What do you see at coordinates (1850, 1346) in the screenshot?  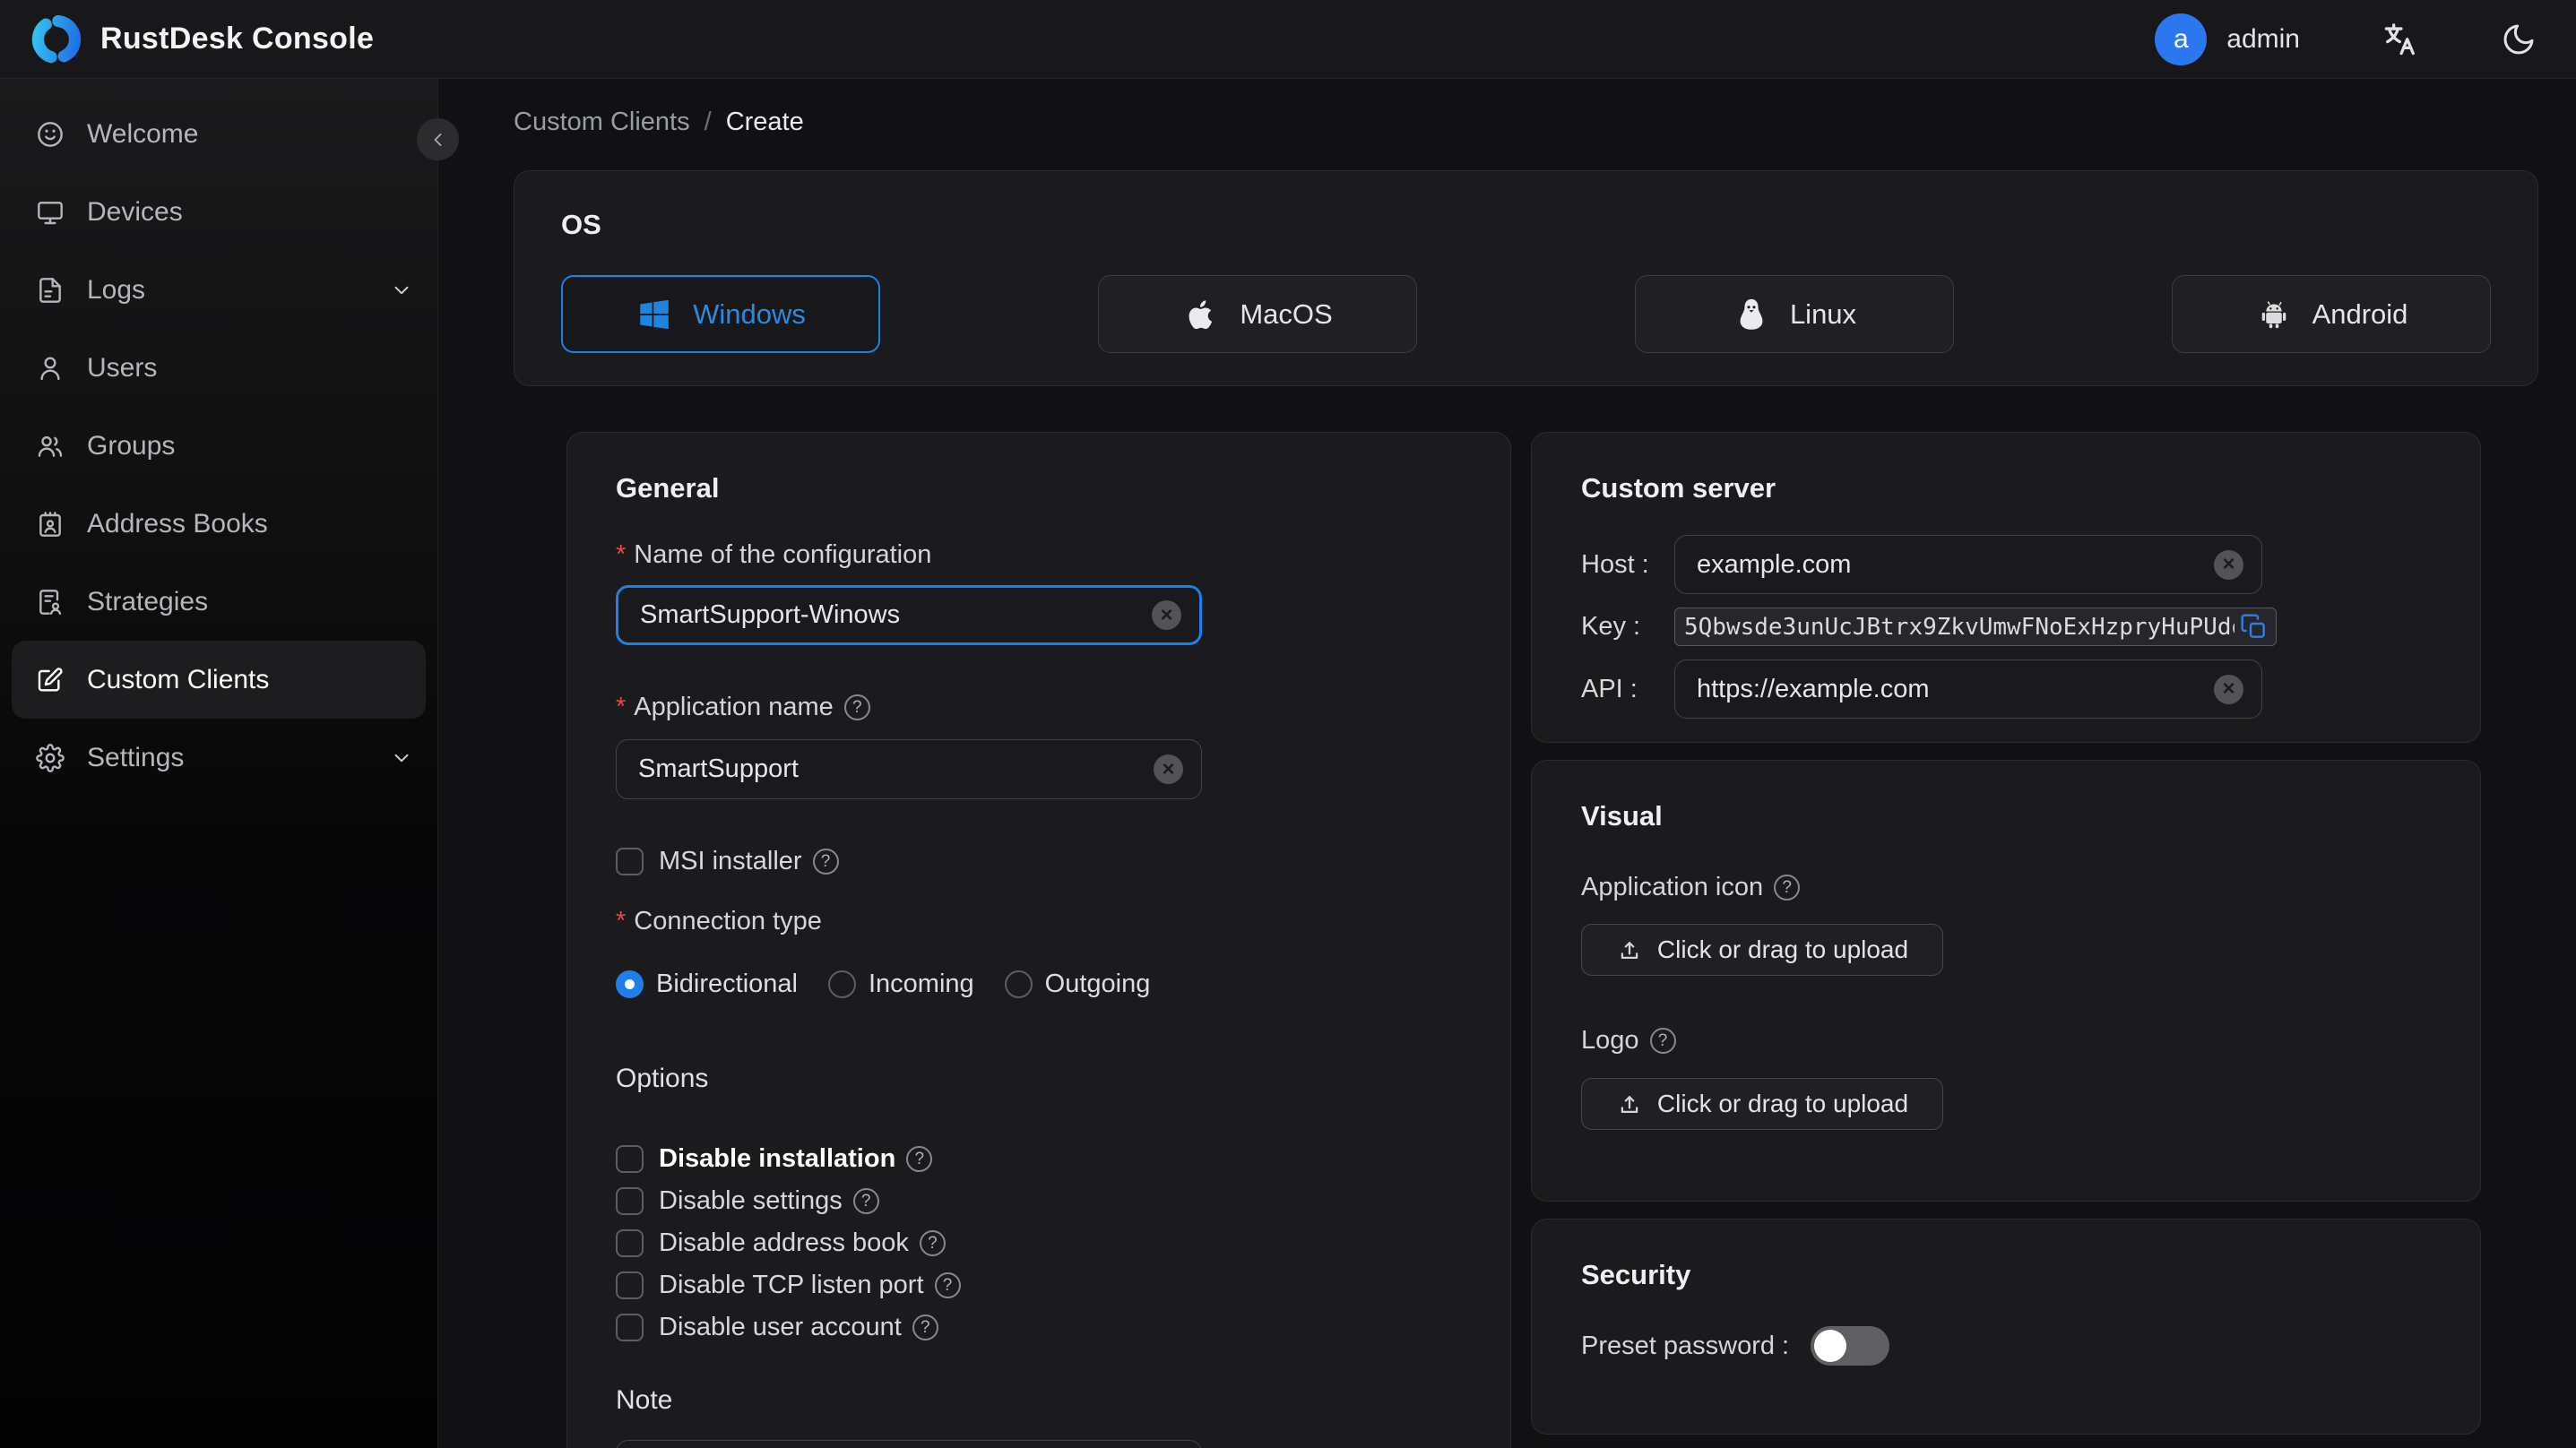 I see `preset-password-toggle` at bounding box center [1850, 1346].